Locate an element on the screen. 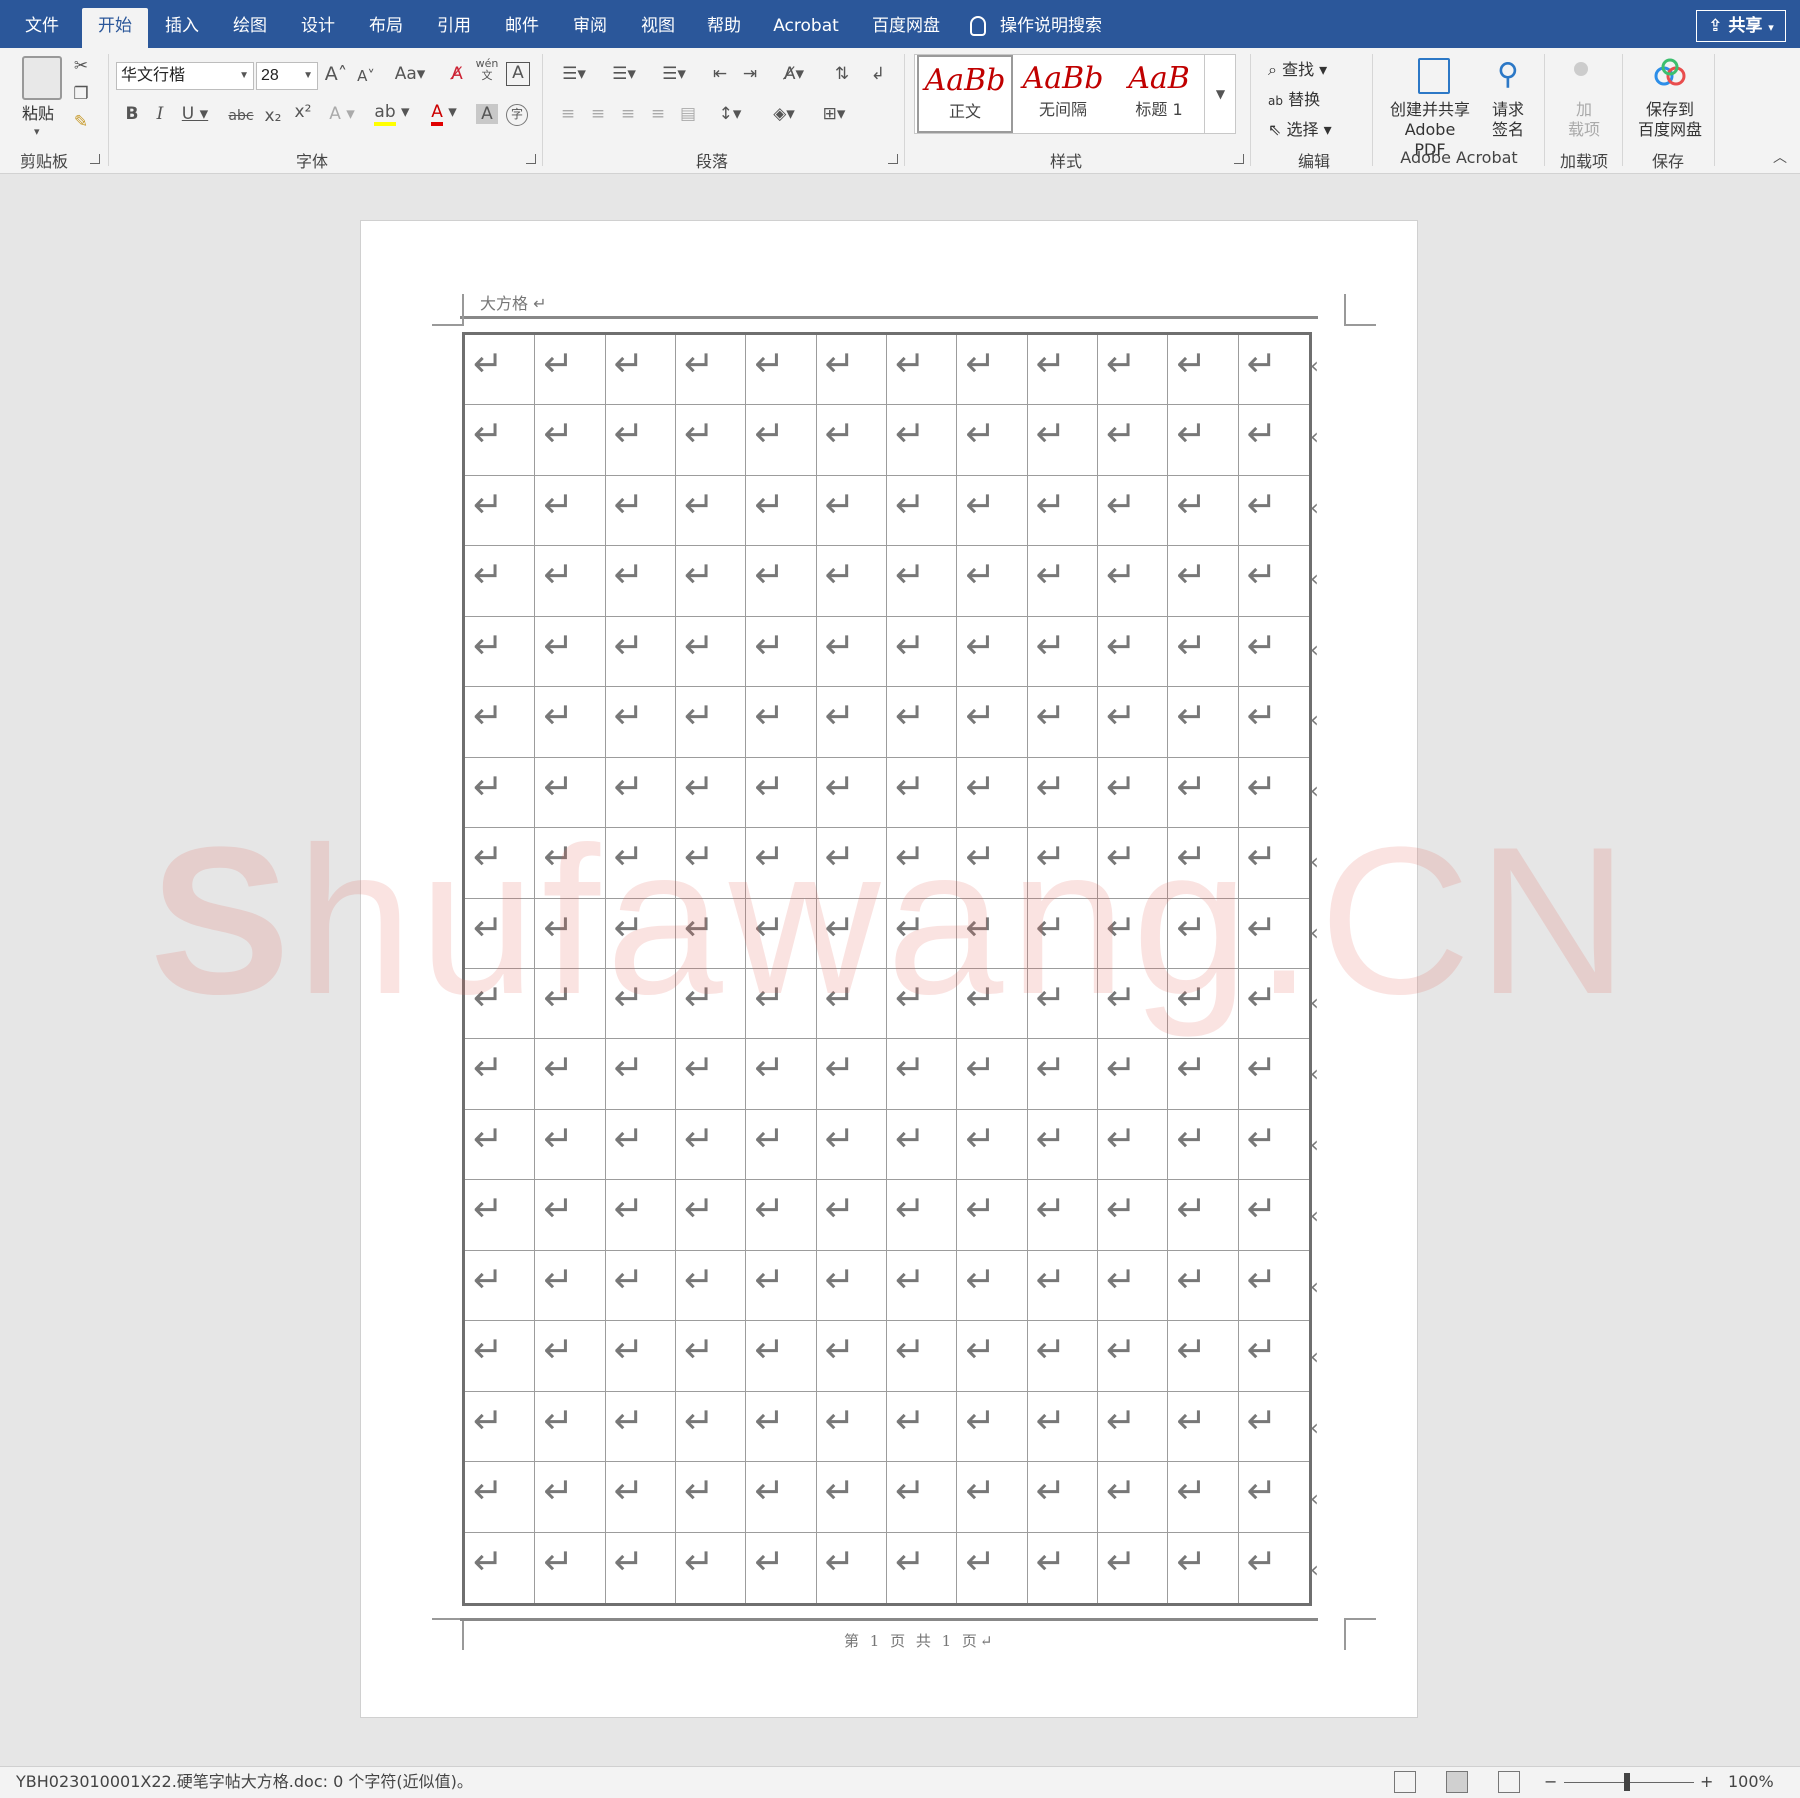  line-spacing-icon: ↕▾ is located at coordinates (730, 114).